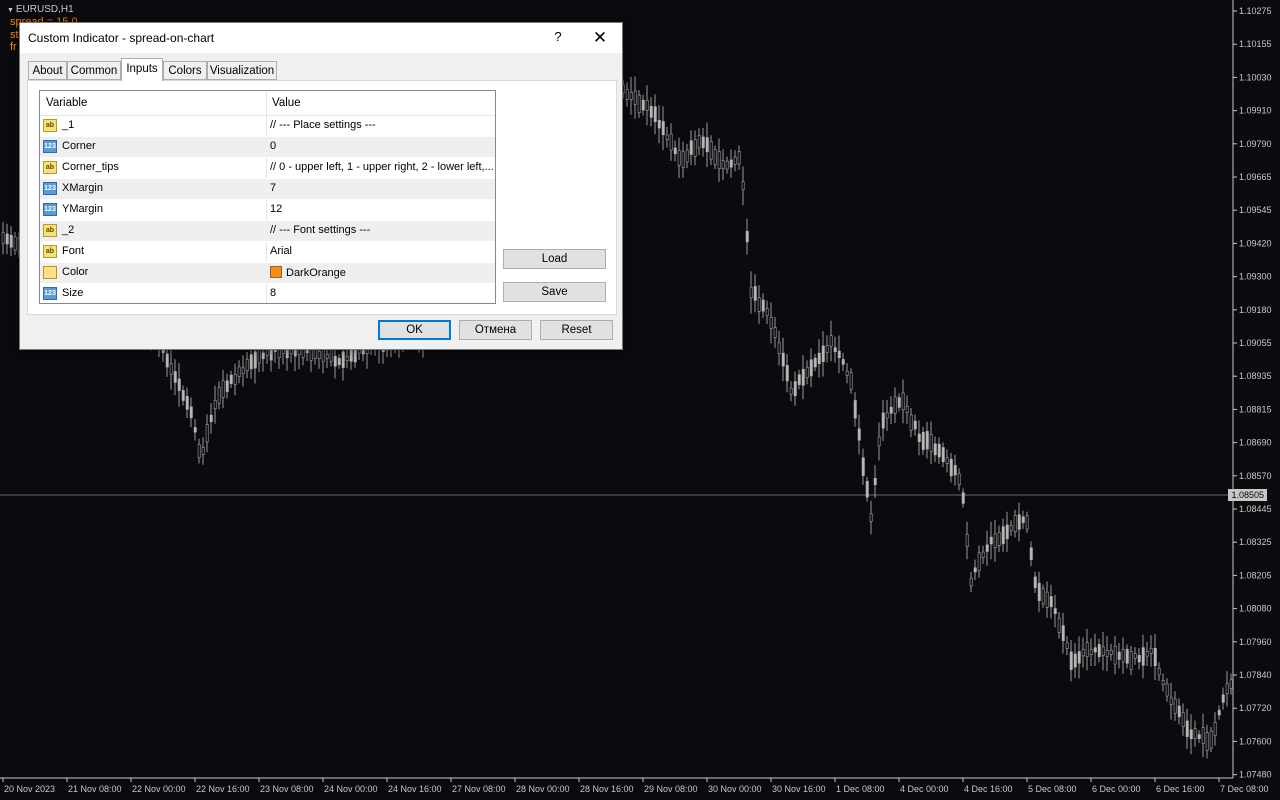 The height and width of the screenshot is (800, 1280). I want to click on time-label: 5 Dec 08:00, so click(1052, 789).